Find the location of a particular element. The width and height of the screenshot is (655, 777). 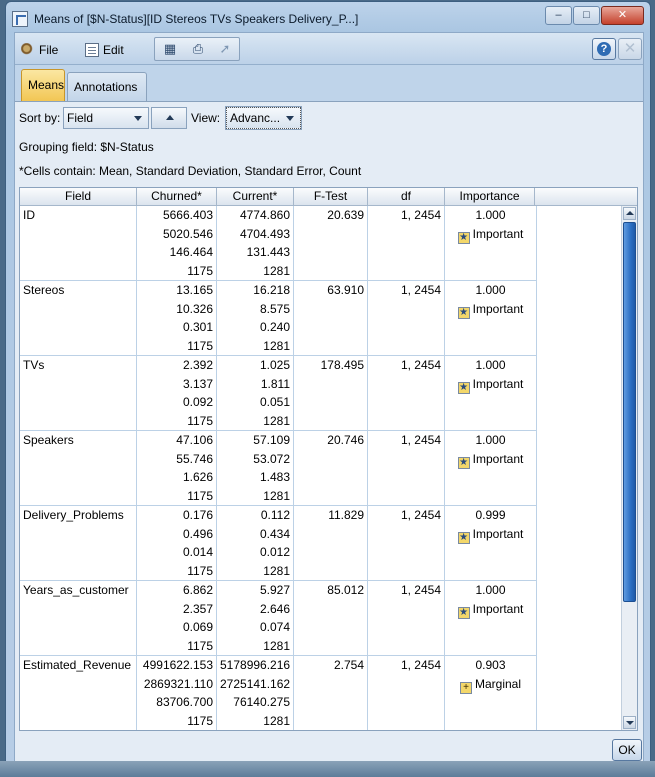

current-mean: 1.025 is located at coordinates (274, 365).